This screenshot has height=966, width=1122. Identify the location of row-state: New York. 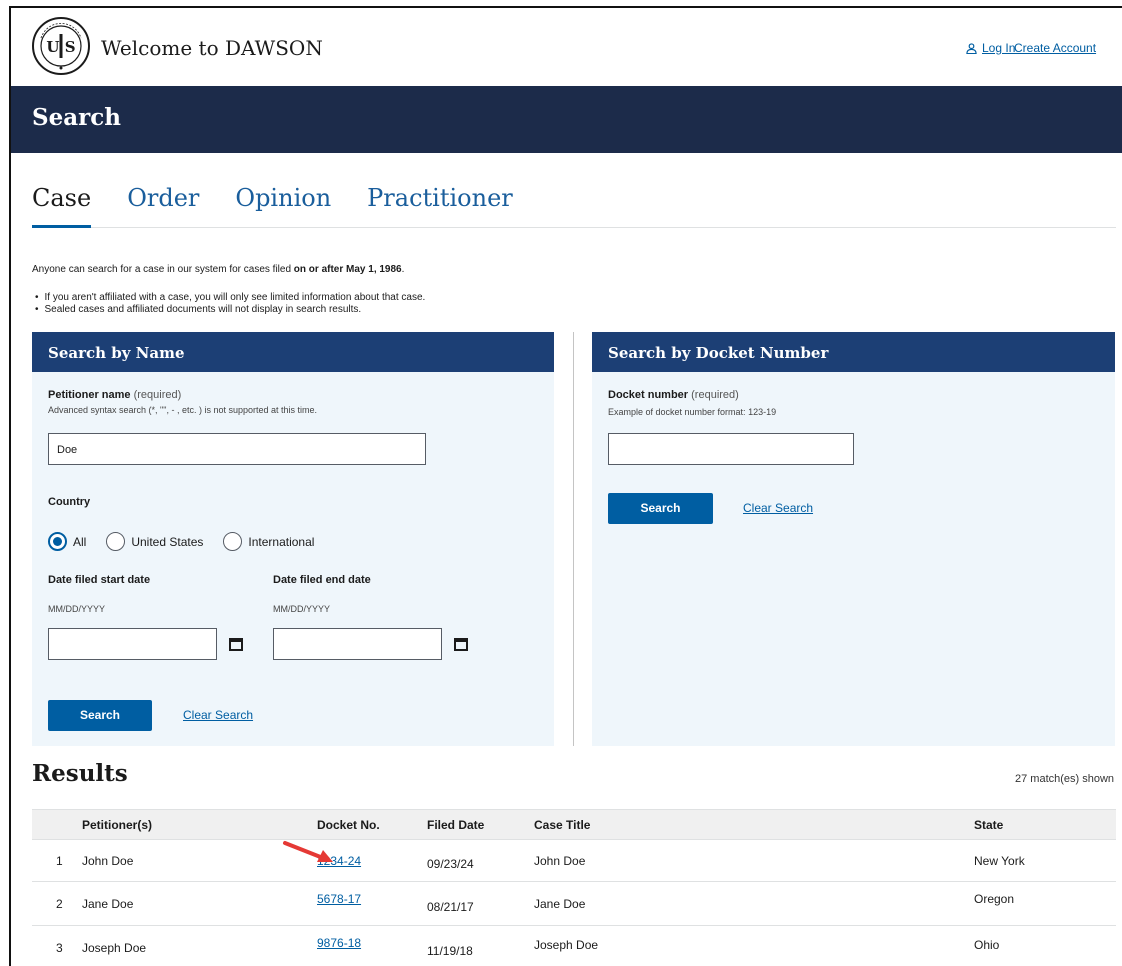
(1045, 860).